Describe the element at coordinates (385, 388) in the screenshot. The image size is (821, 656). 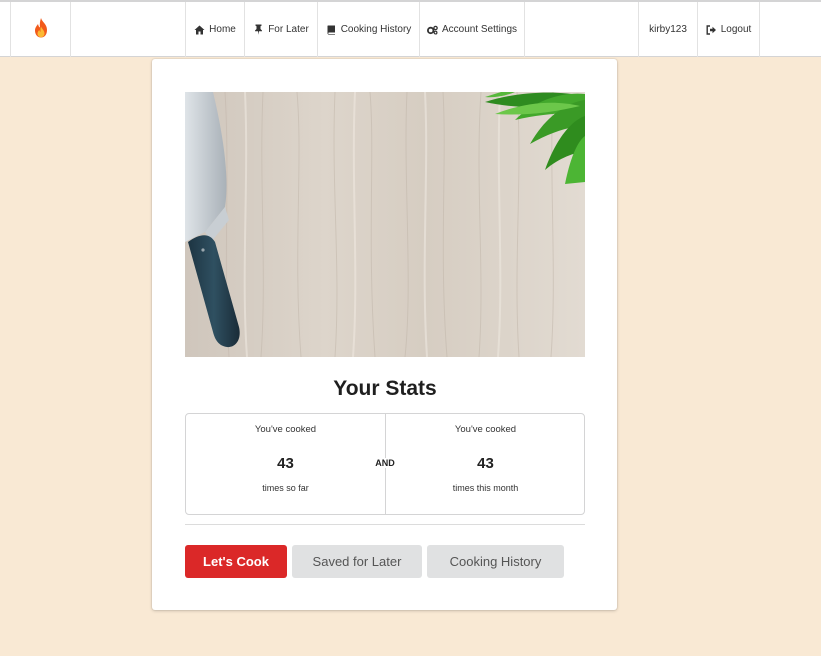
I see `stats-title: Your Stats` at that location.